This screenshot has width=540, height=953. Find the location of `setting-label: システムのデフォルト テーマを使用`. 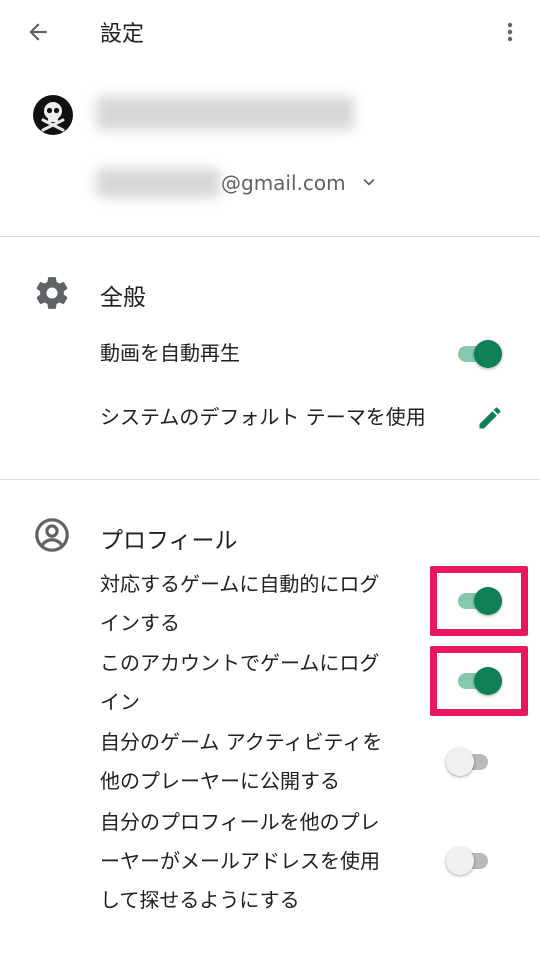

setting-label: システムのデフォルト テーマを使用 is located at coordinates (263, 417).